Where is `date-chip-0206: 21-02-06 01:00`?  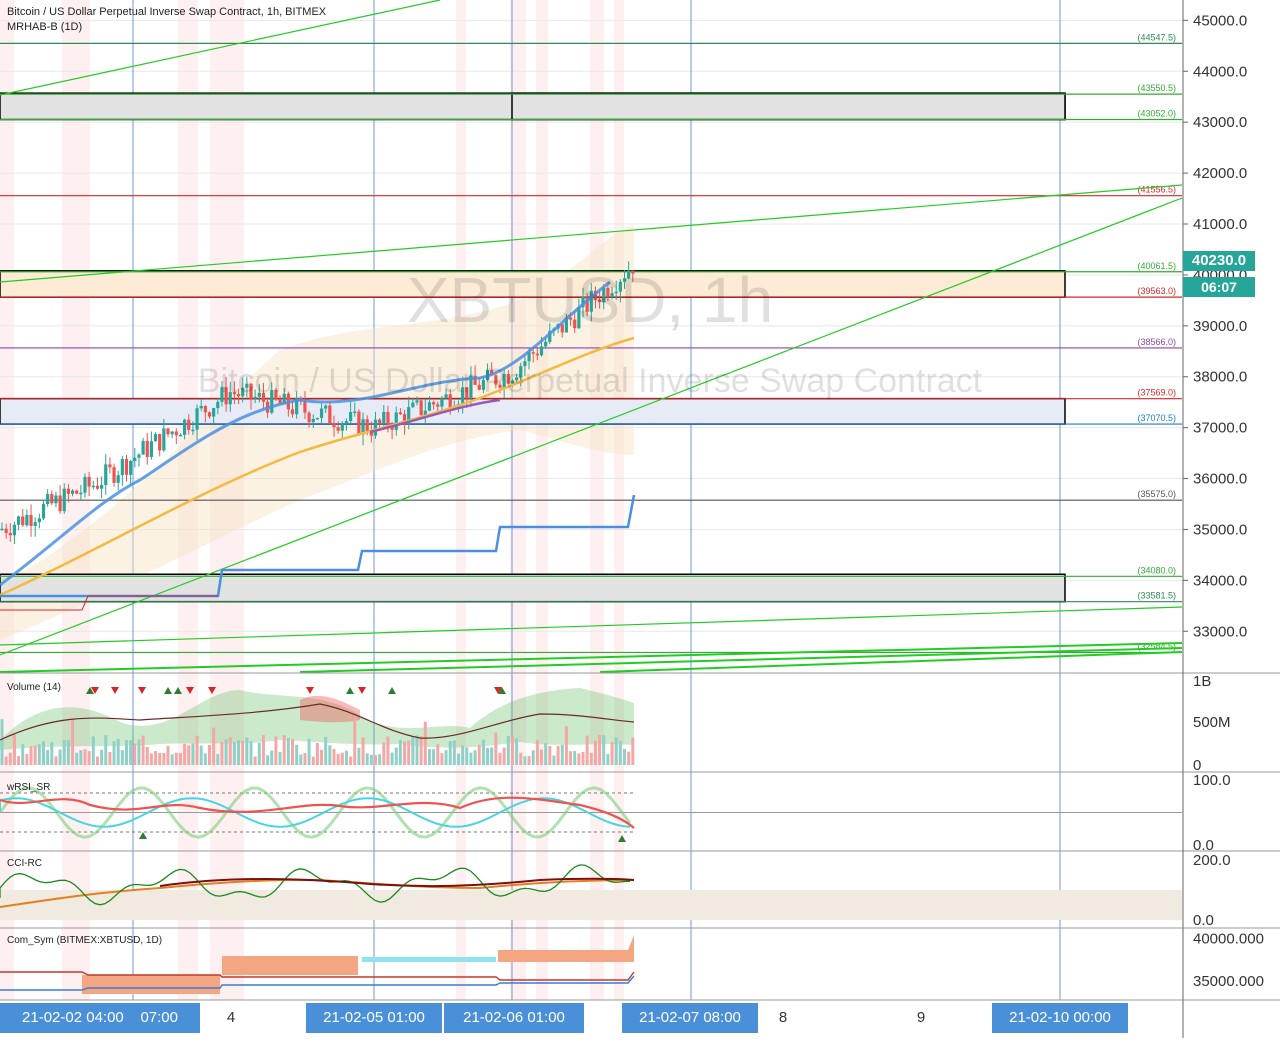 date-chip-0206: 21-02-06 01:00 is located at coordinates (514, 1018).